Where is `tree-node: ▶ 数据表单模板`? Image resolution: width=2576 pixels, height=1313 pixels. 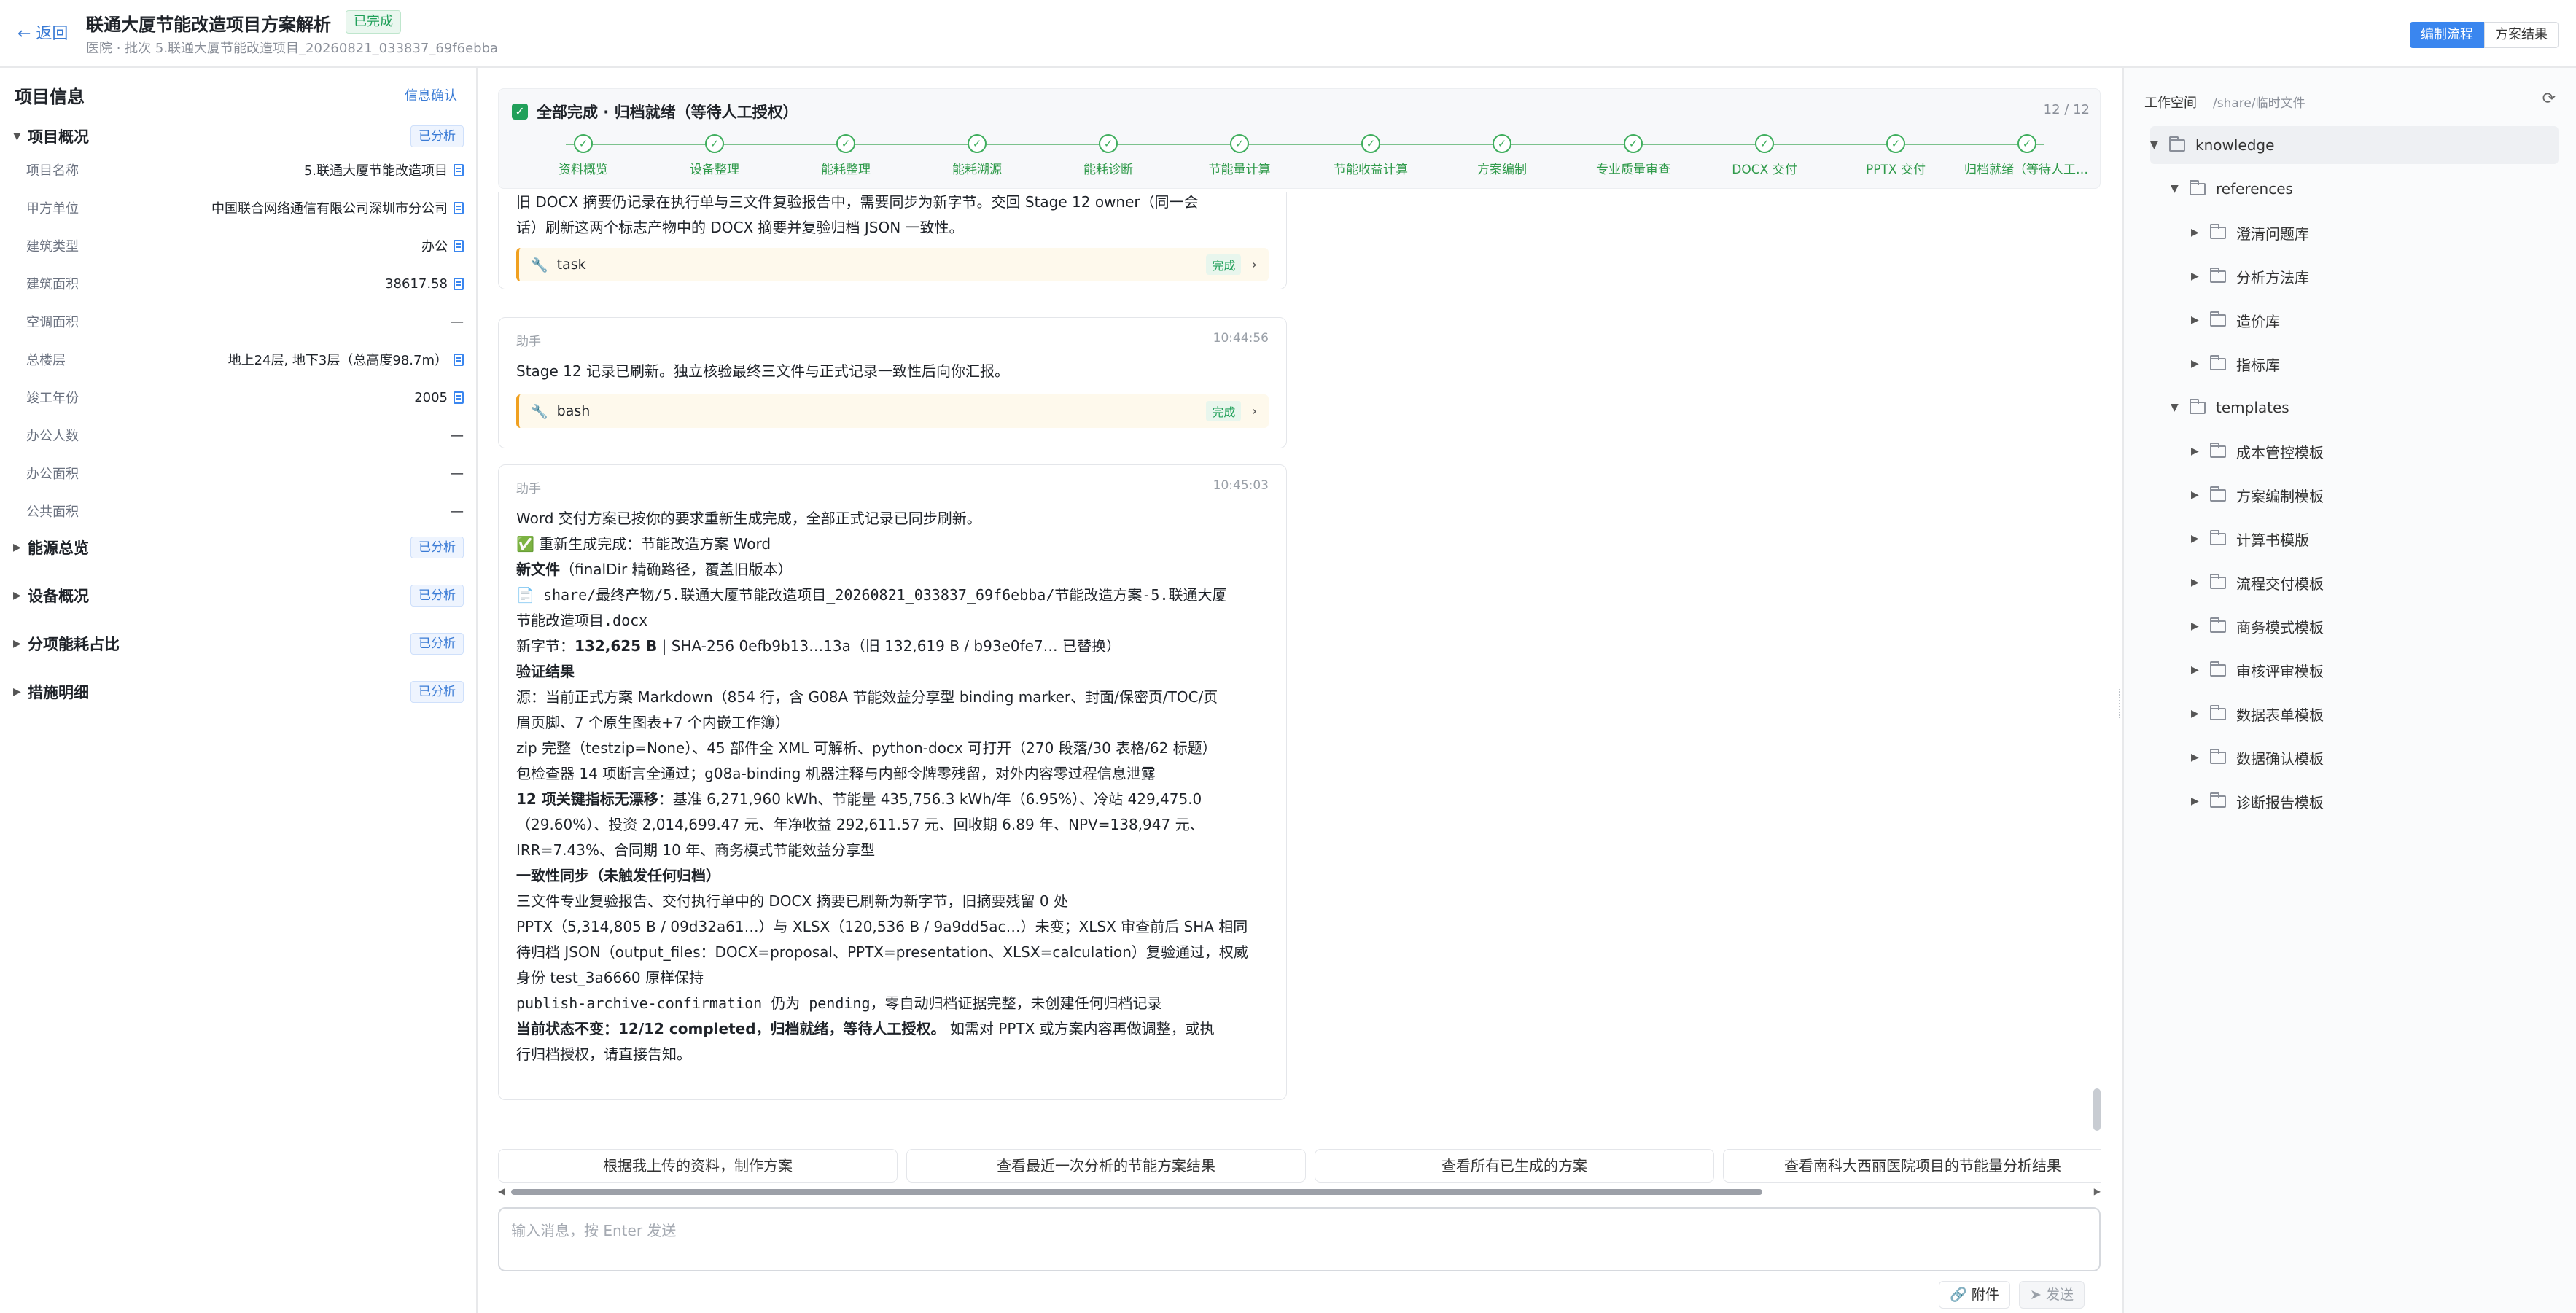
tree-node: ▶ 数据表单模板 is located at coordinates (2375, 714).